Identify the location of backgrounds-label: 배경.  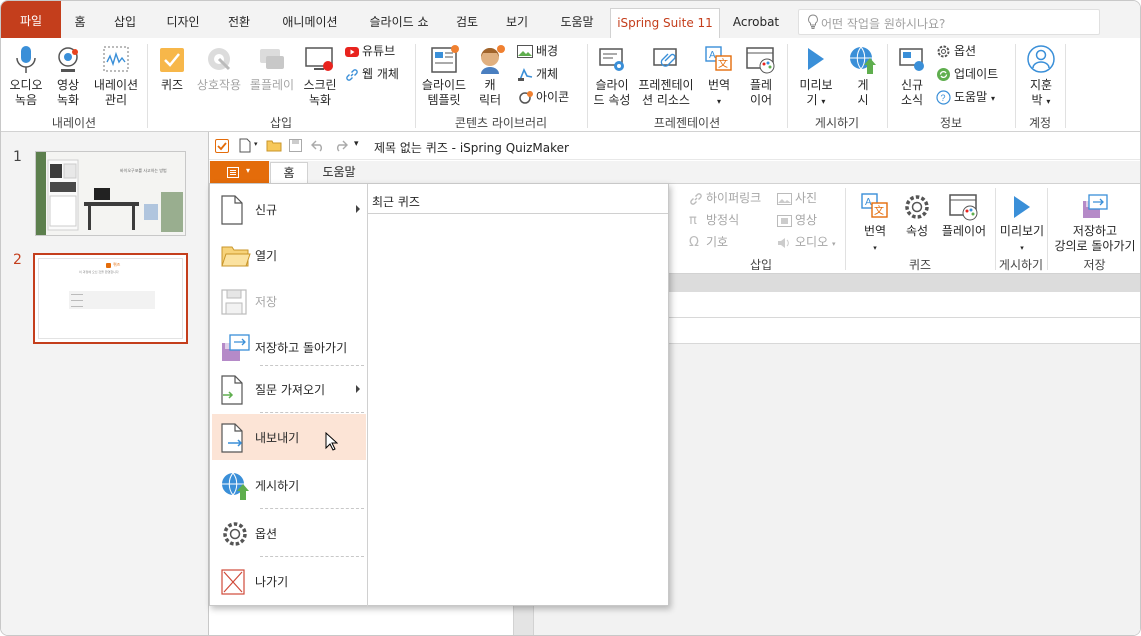
(547, 51).